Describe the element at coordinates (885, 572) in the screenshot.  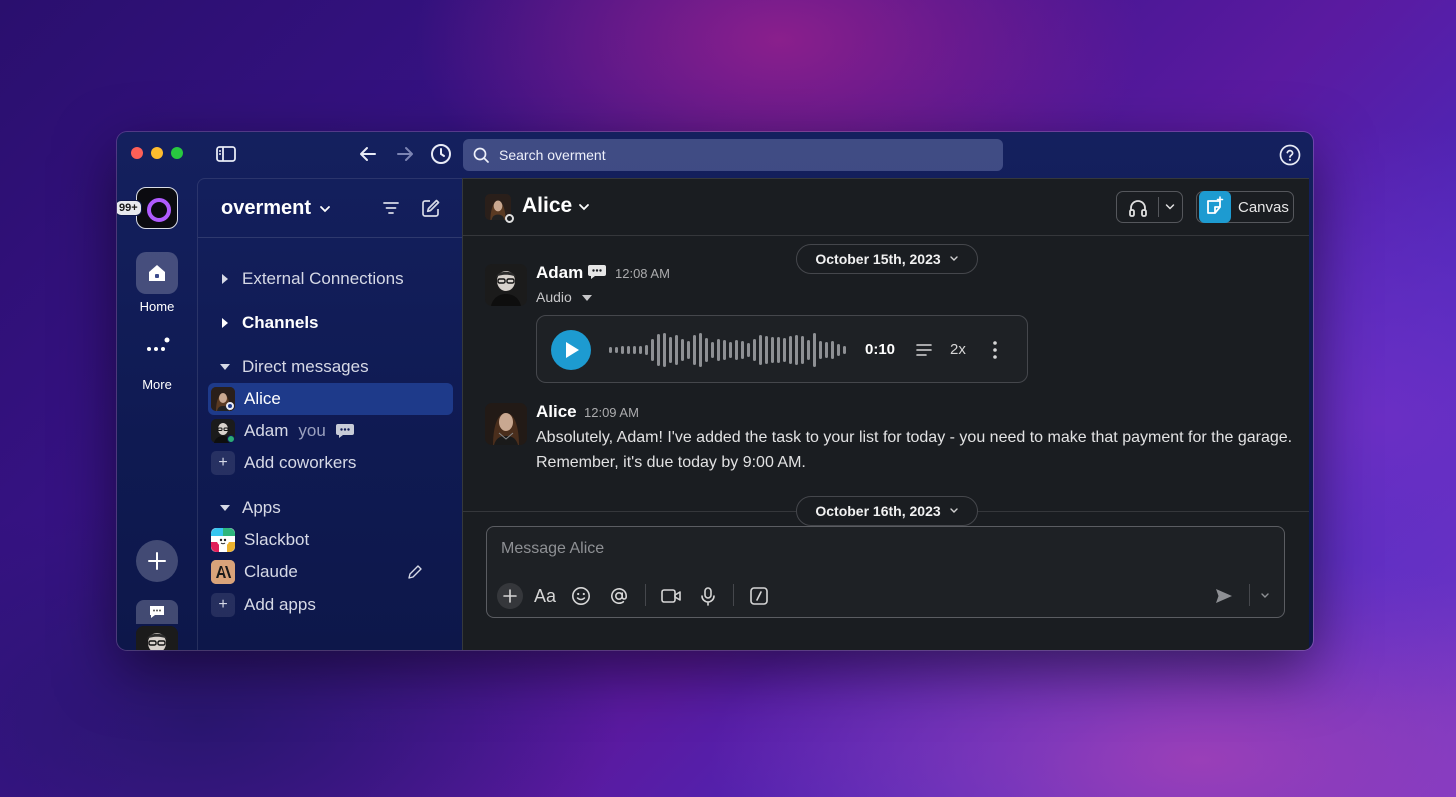
I see `message-composer: Message Alice Aa` at that location.